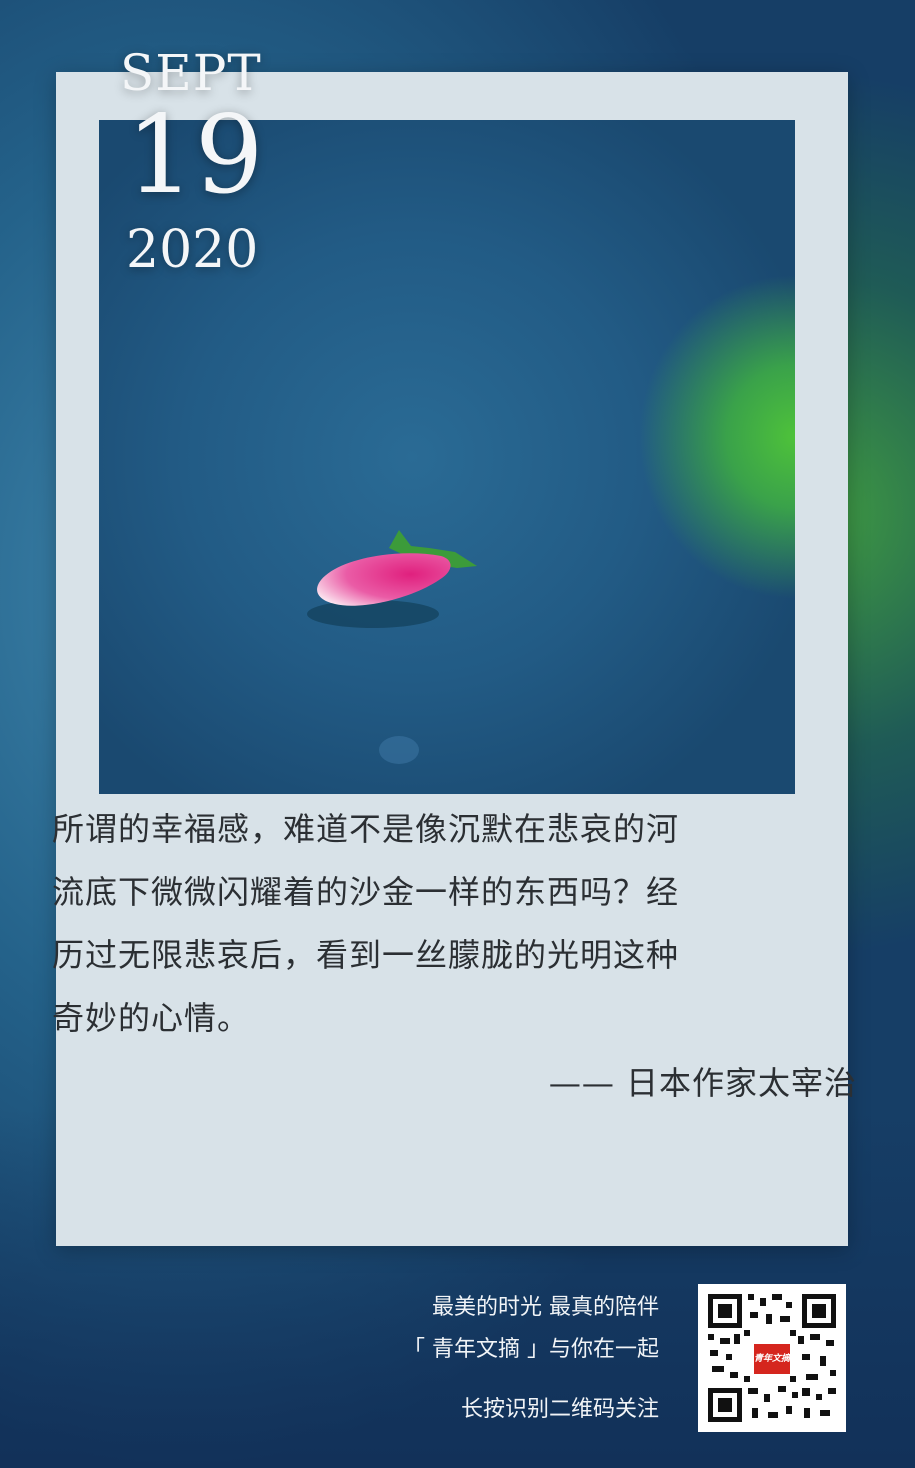  I want to click on qr-brand-logo: 青年文摘, so click(772, 1359).